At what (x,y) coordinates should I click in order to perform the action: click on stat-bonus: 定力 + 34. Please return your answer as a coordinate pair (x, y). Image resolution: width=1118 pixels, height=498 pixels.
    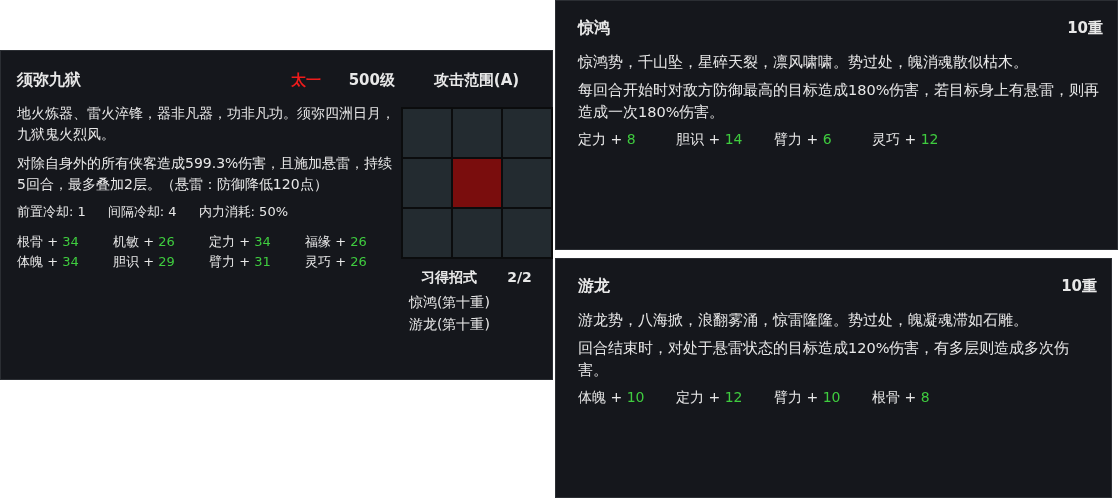
    Looking at the image, I should click on (240, 242).